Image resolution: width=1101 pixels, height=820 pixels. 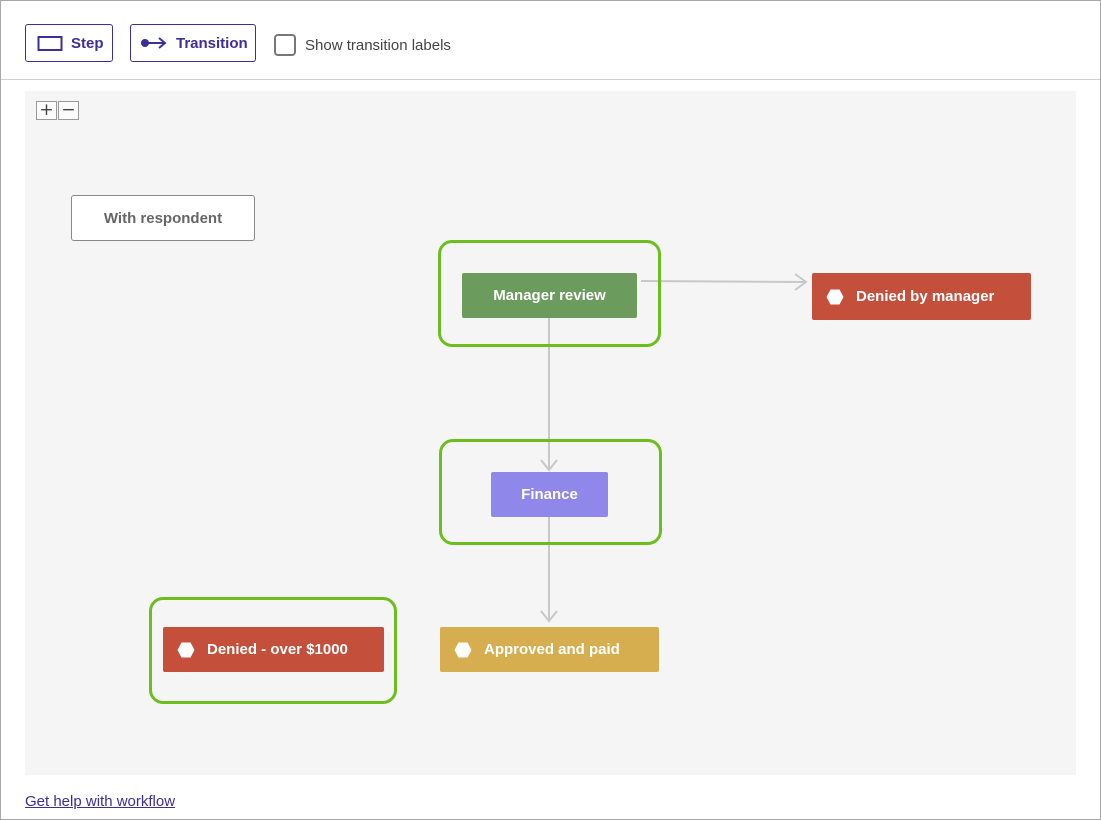 What do you see at coordinates (378, 45) in the screenshot?
I see `show-transition-labels-text: Show transition labels` at bounding box center [378, 45].